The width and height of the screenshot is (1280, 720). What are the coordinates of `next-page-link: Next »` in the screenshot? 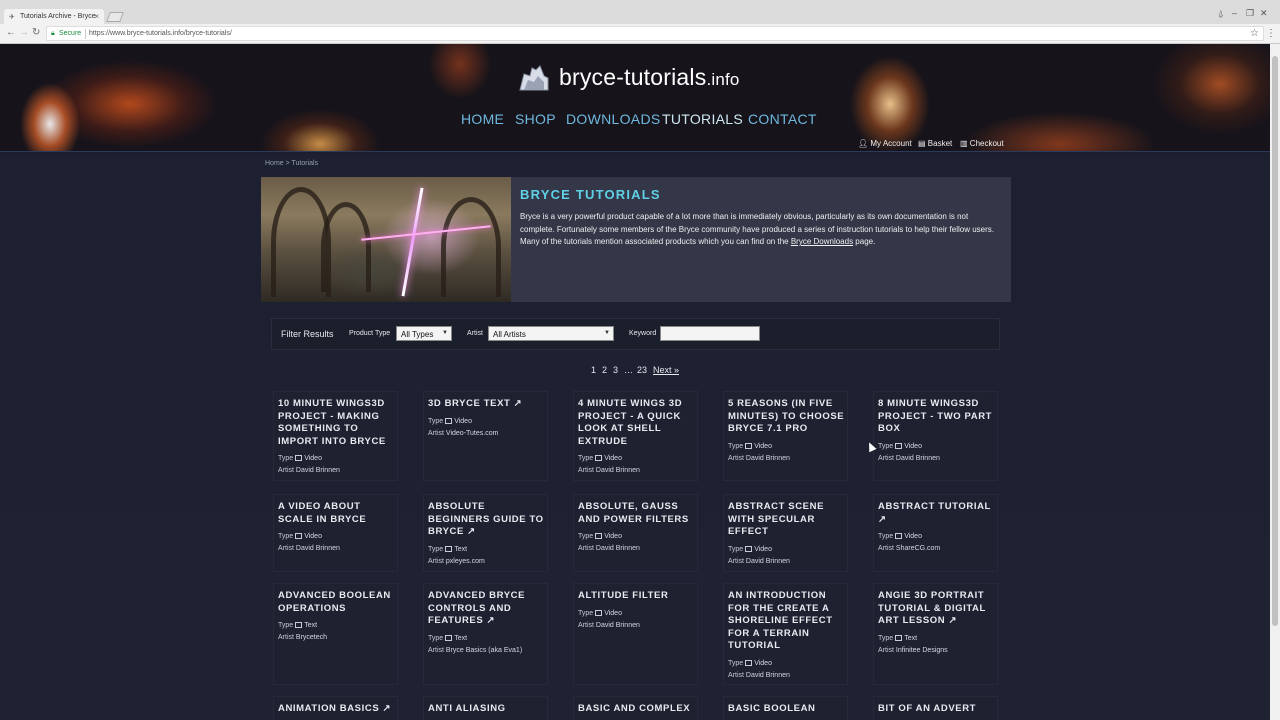 It's located at (666, 370).